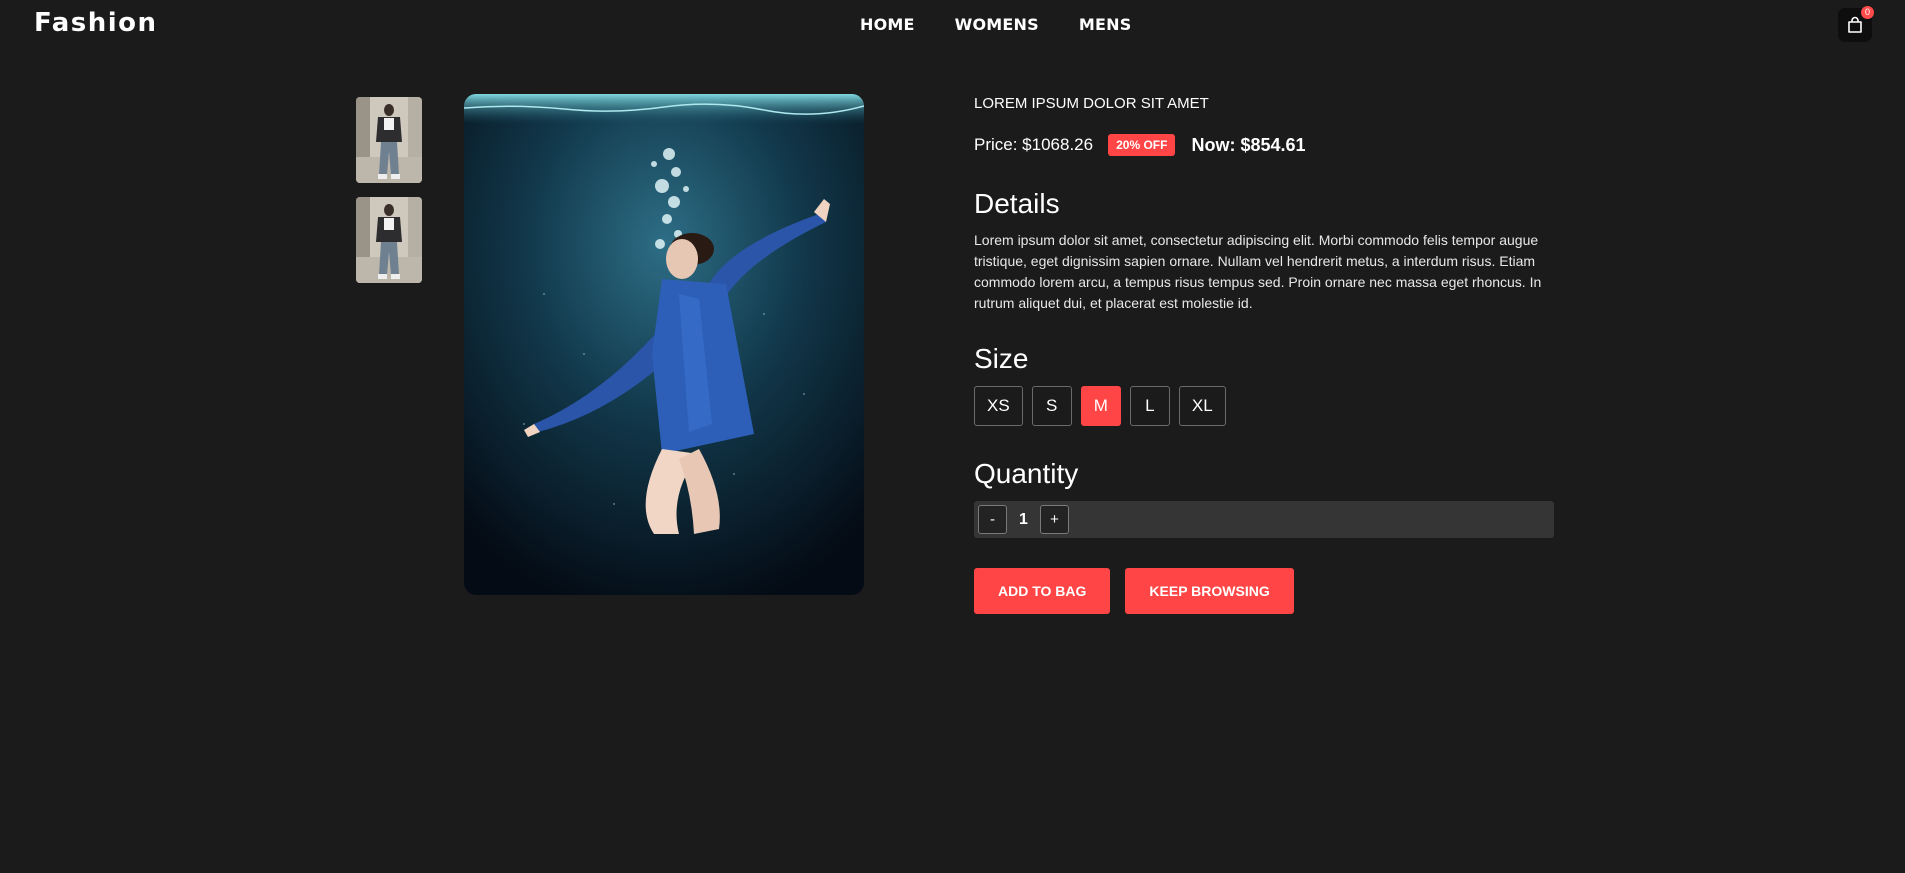  Describe the element at coordinates (1026, 473) in the screenshot. I see `quantity-heading: Quantity` at that location.